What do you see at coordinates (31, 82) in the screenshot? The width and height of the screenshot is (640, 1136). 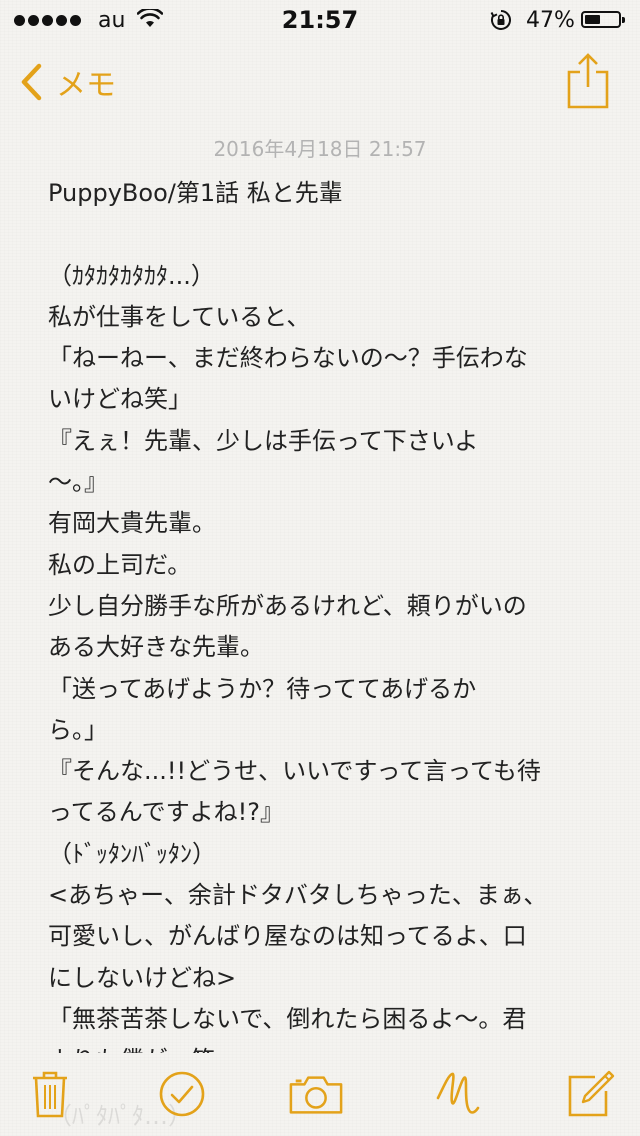 I see `chevron-left-icon` at bounding box center [31, 82].